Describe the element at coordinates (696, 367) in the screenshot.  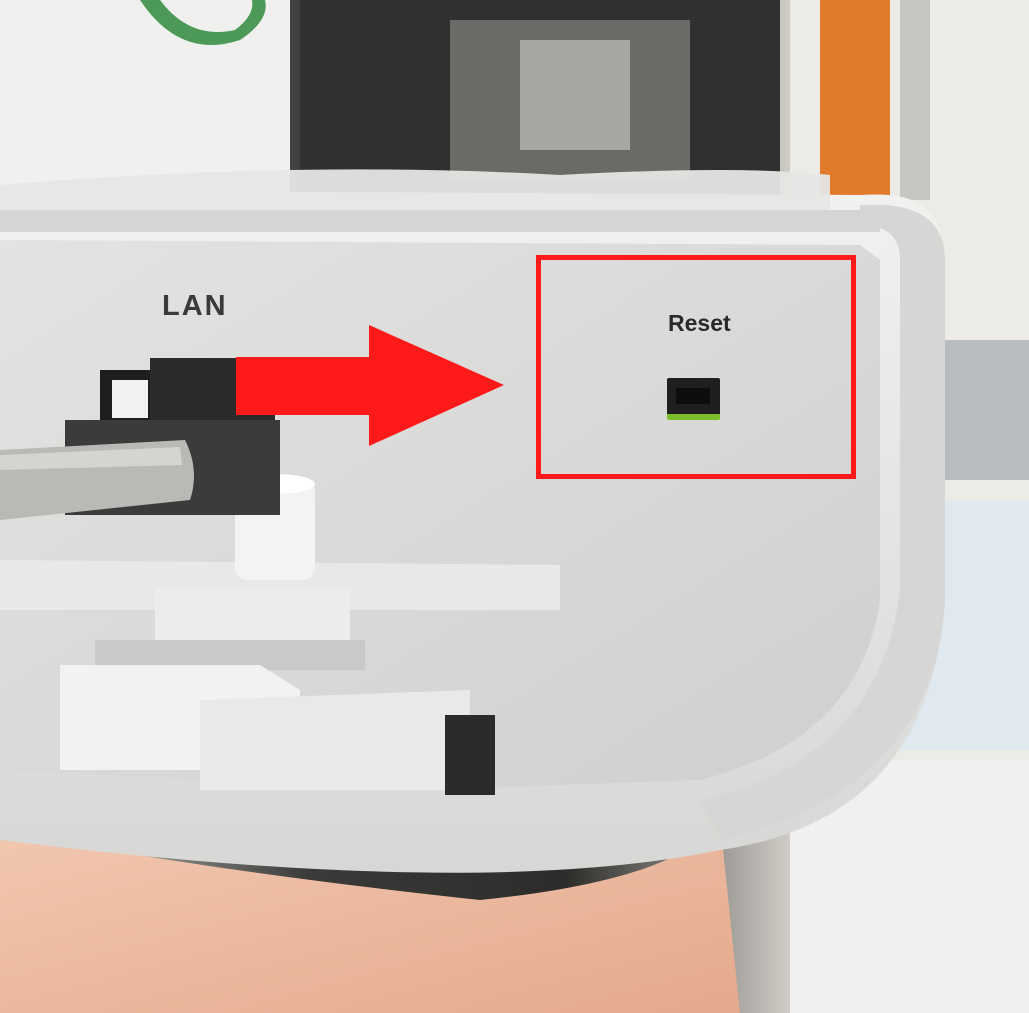
I see `reset-highlight-box` at that location.